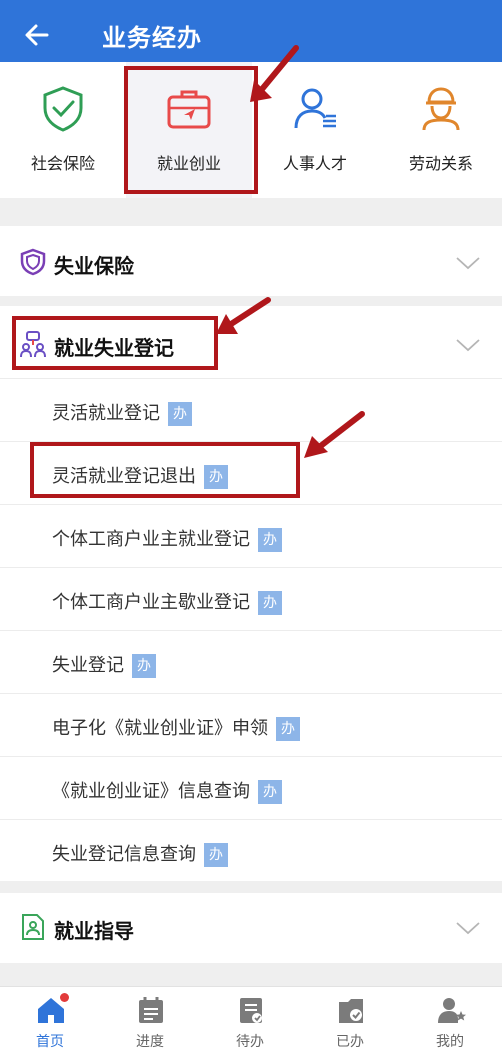 This screenshot has width=502, height=1057. Describe the element at coordinates (314, 163) in the screenshot. I see `category-label: 人事人才` at that location.